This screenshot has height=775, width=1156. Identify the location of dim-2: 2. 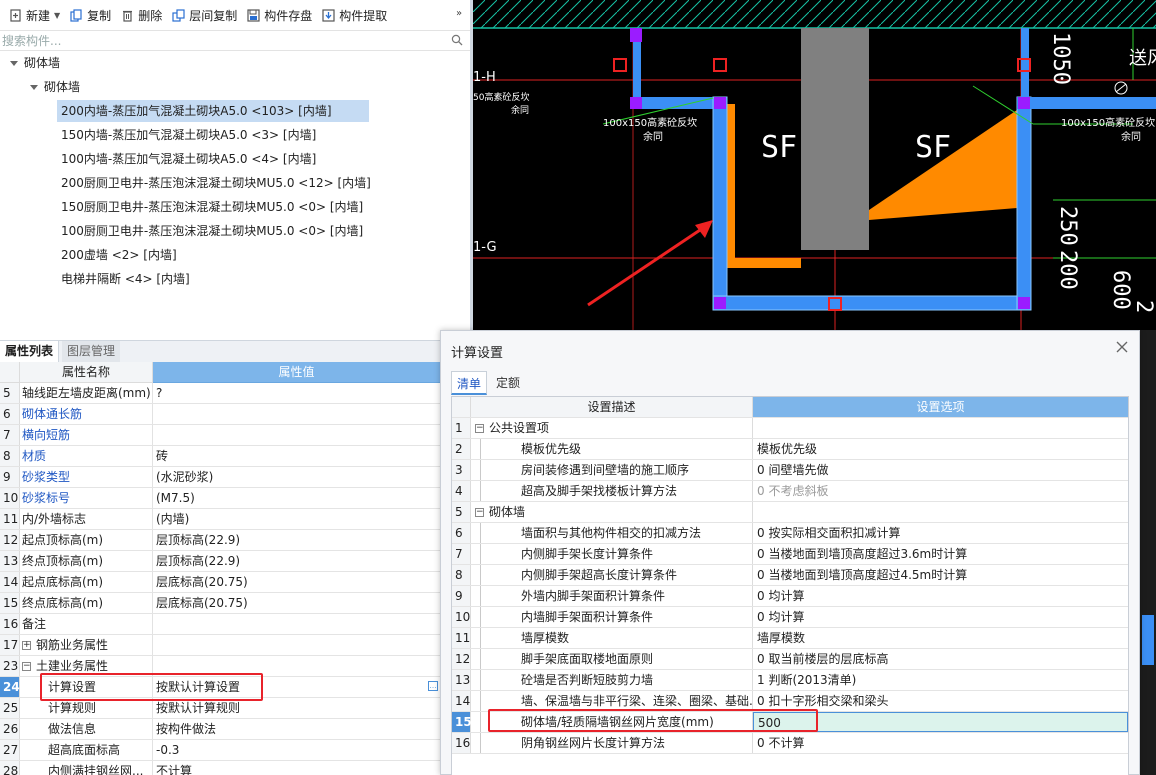
(1143, 307).